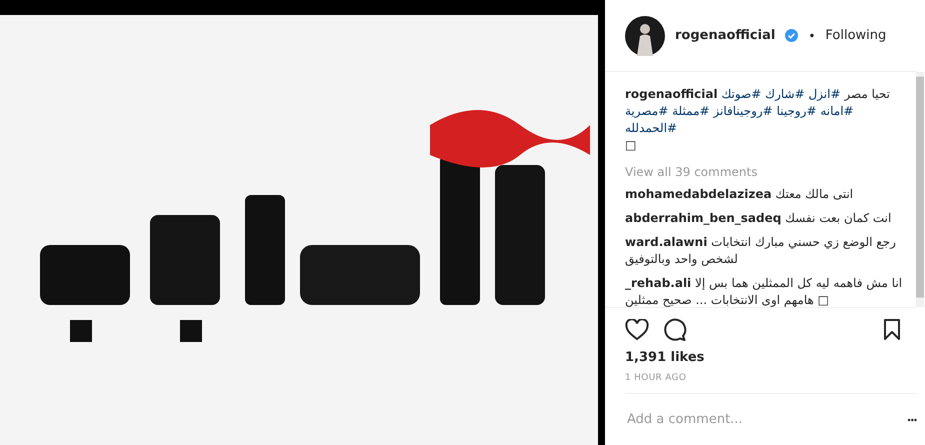 The height and width of the screenshot is (445, 925). I want to click on comment-icon, so click(675, 330).